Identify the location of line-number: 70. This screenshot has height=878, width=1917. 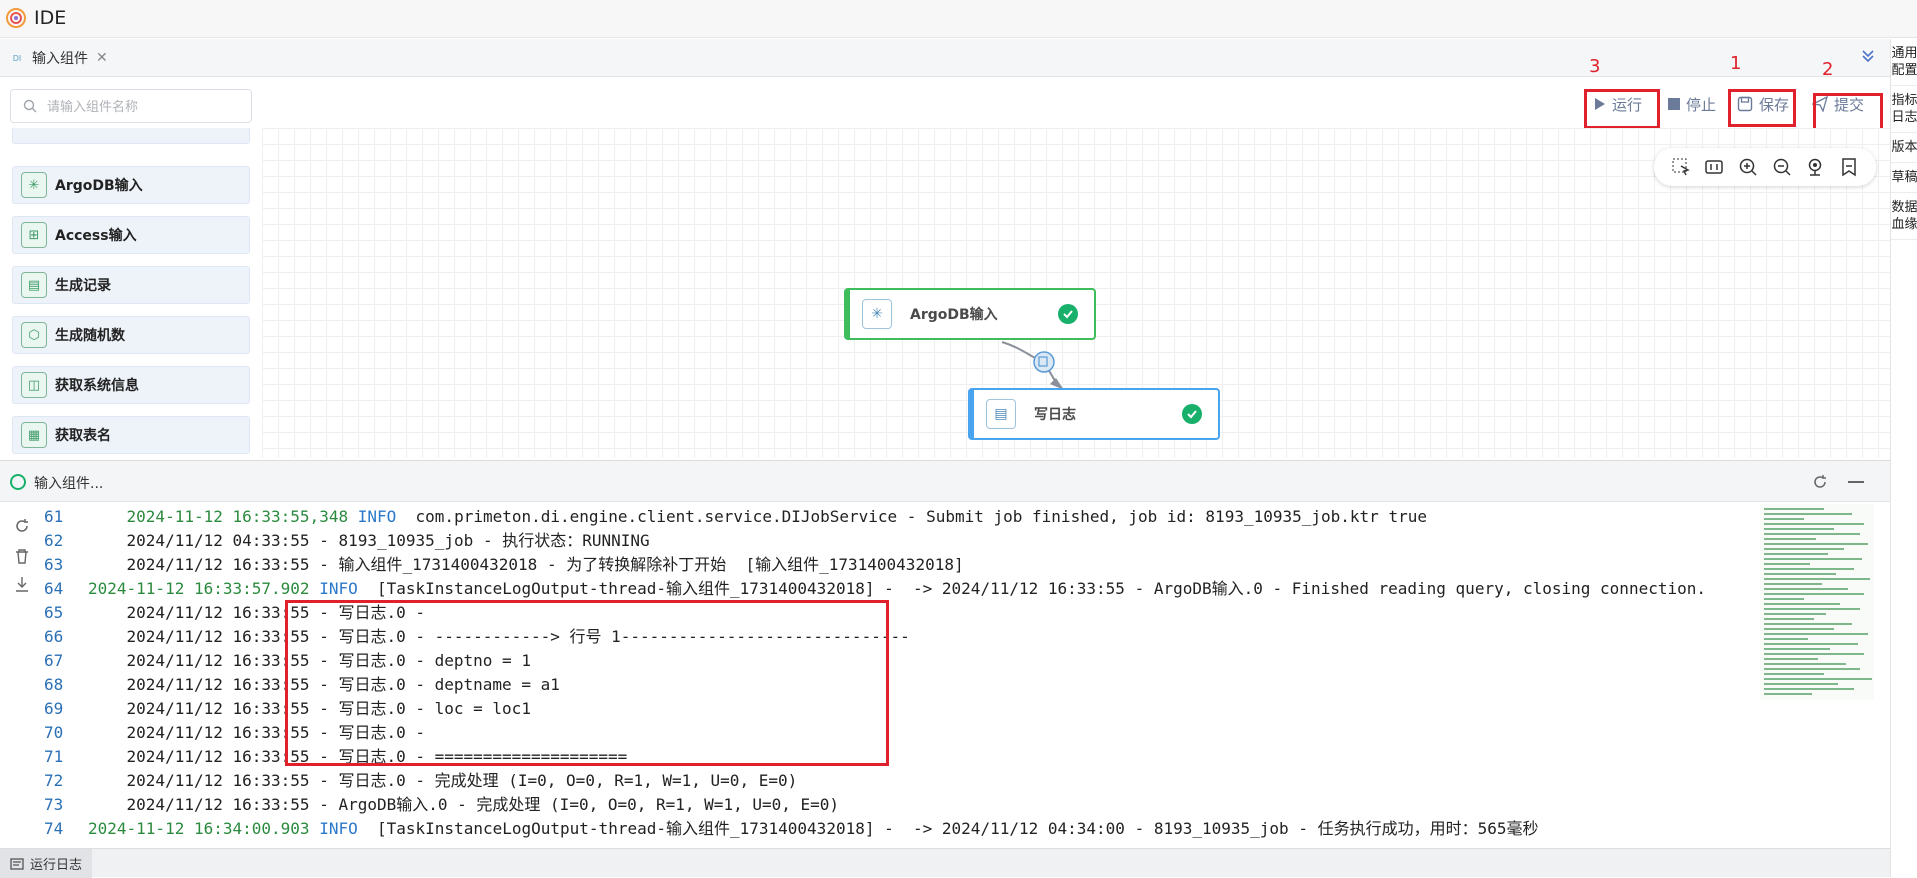
(54, 732).